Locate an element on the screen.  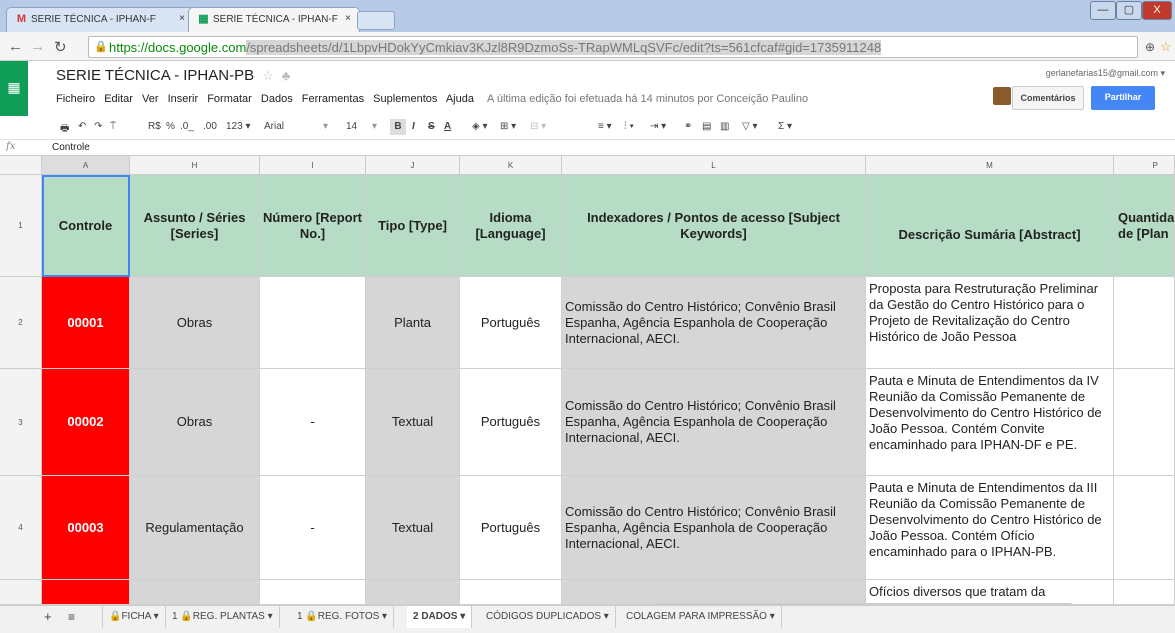
header-cell-idioma: Idioma [Language] is located at coordinates (511, 226).